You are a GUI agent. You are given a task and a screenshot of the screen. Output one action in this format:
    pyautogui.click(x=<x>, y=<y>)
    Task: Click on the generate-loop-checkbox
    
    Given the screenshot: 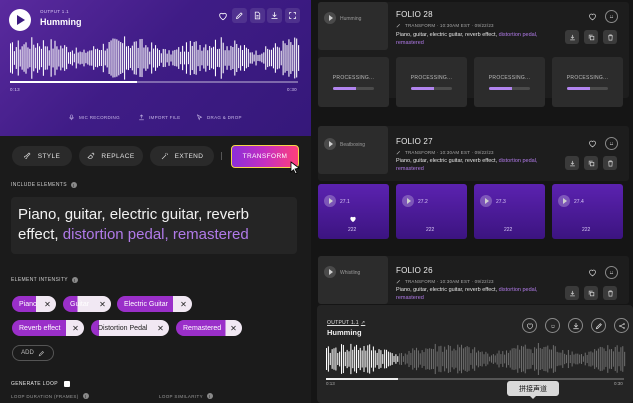 What is the action you would take?
    pyautogui.click(x=66, y=384)
    